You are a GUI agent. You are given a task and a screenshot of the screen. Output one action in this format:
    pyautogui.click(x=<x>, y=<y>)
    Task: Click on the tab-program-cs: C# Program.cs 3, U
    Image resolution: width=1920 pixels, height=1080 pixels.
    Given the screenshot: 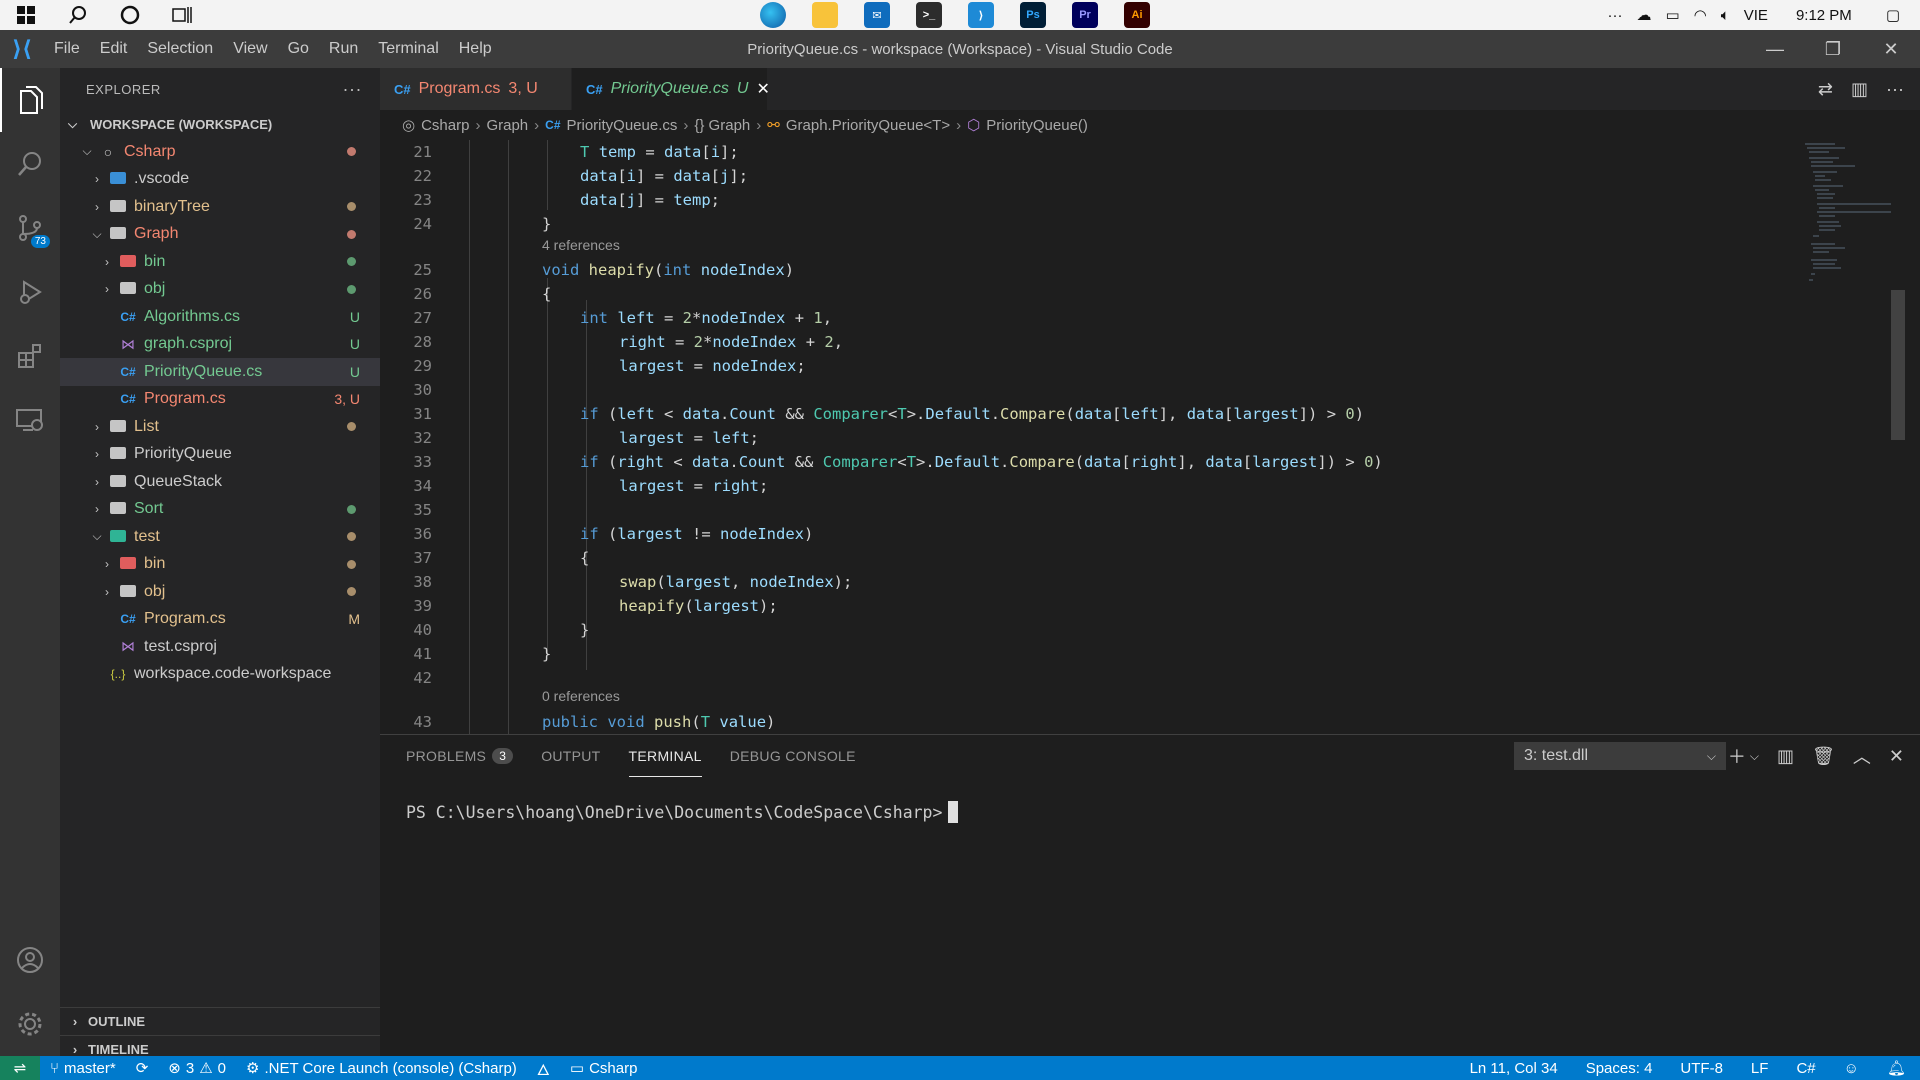 What is the action you would take?
    pyautogui.click(x=476, y=89)
    